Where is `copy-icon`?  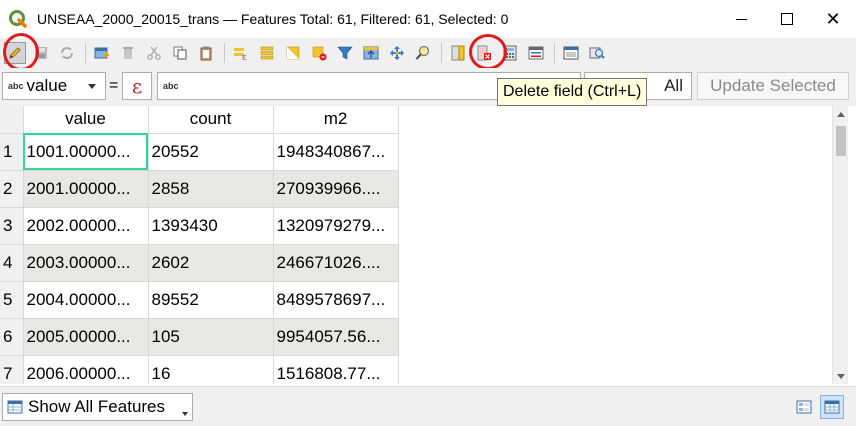 copy-icon is located at coordinates (180, 53).